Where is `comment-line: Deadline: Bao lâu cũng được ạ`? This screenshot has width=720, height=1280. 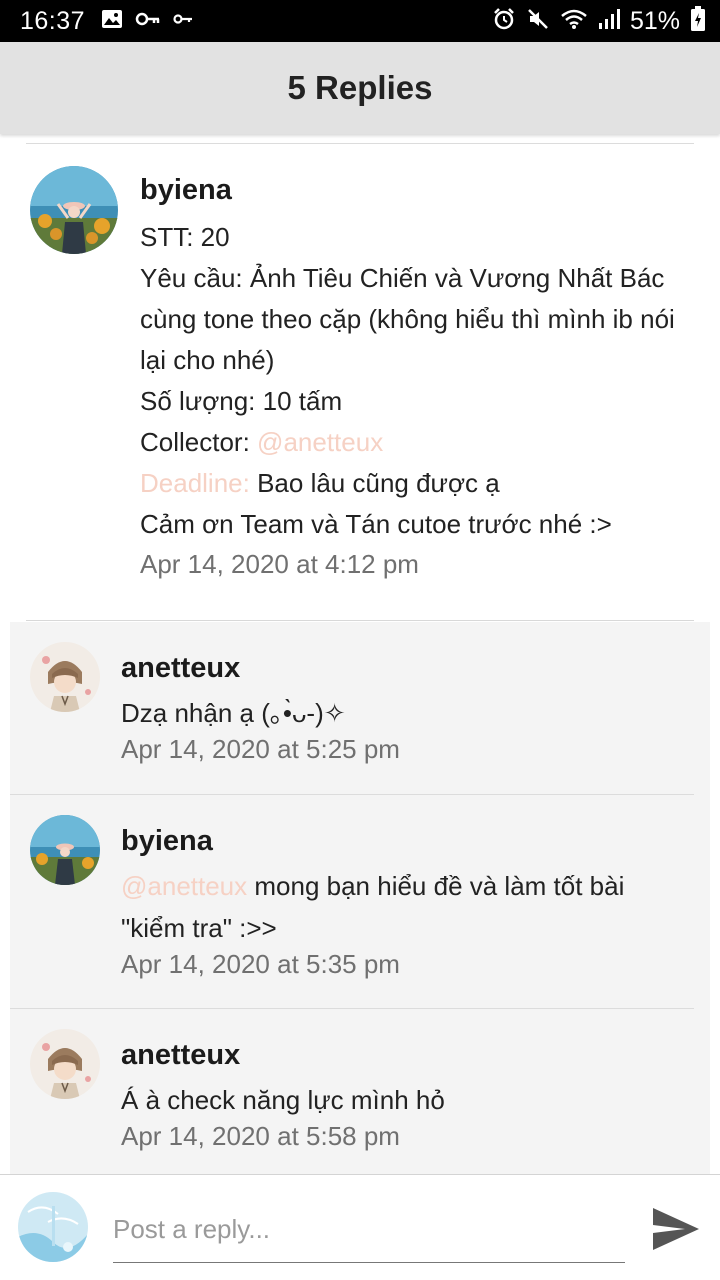
comment-line: Deadline: Bao lâu cũng được ạ is located at coordinates (422, 483).